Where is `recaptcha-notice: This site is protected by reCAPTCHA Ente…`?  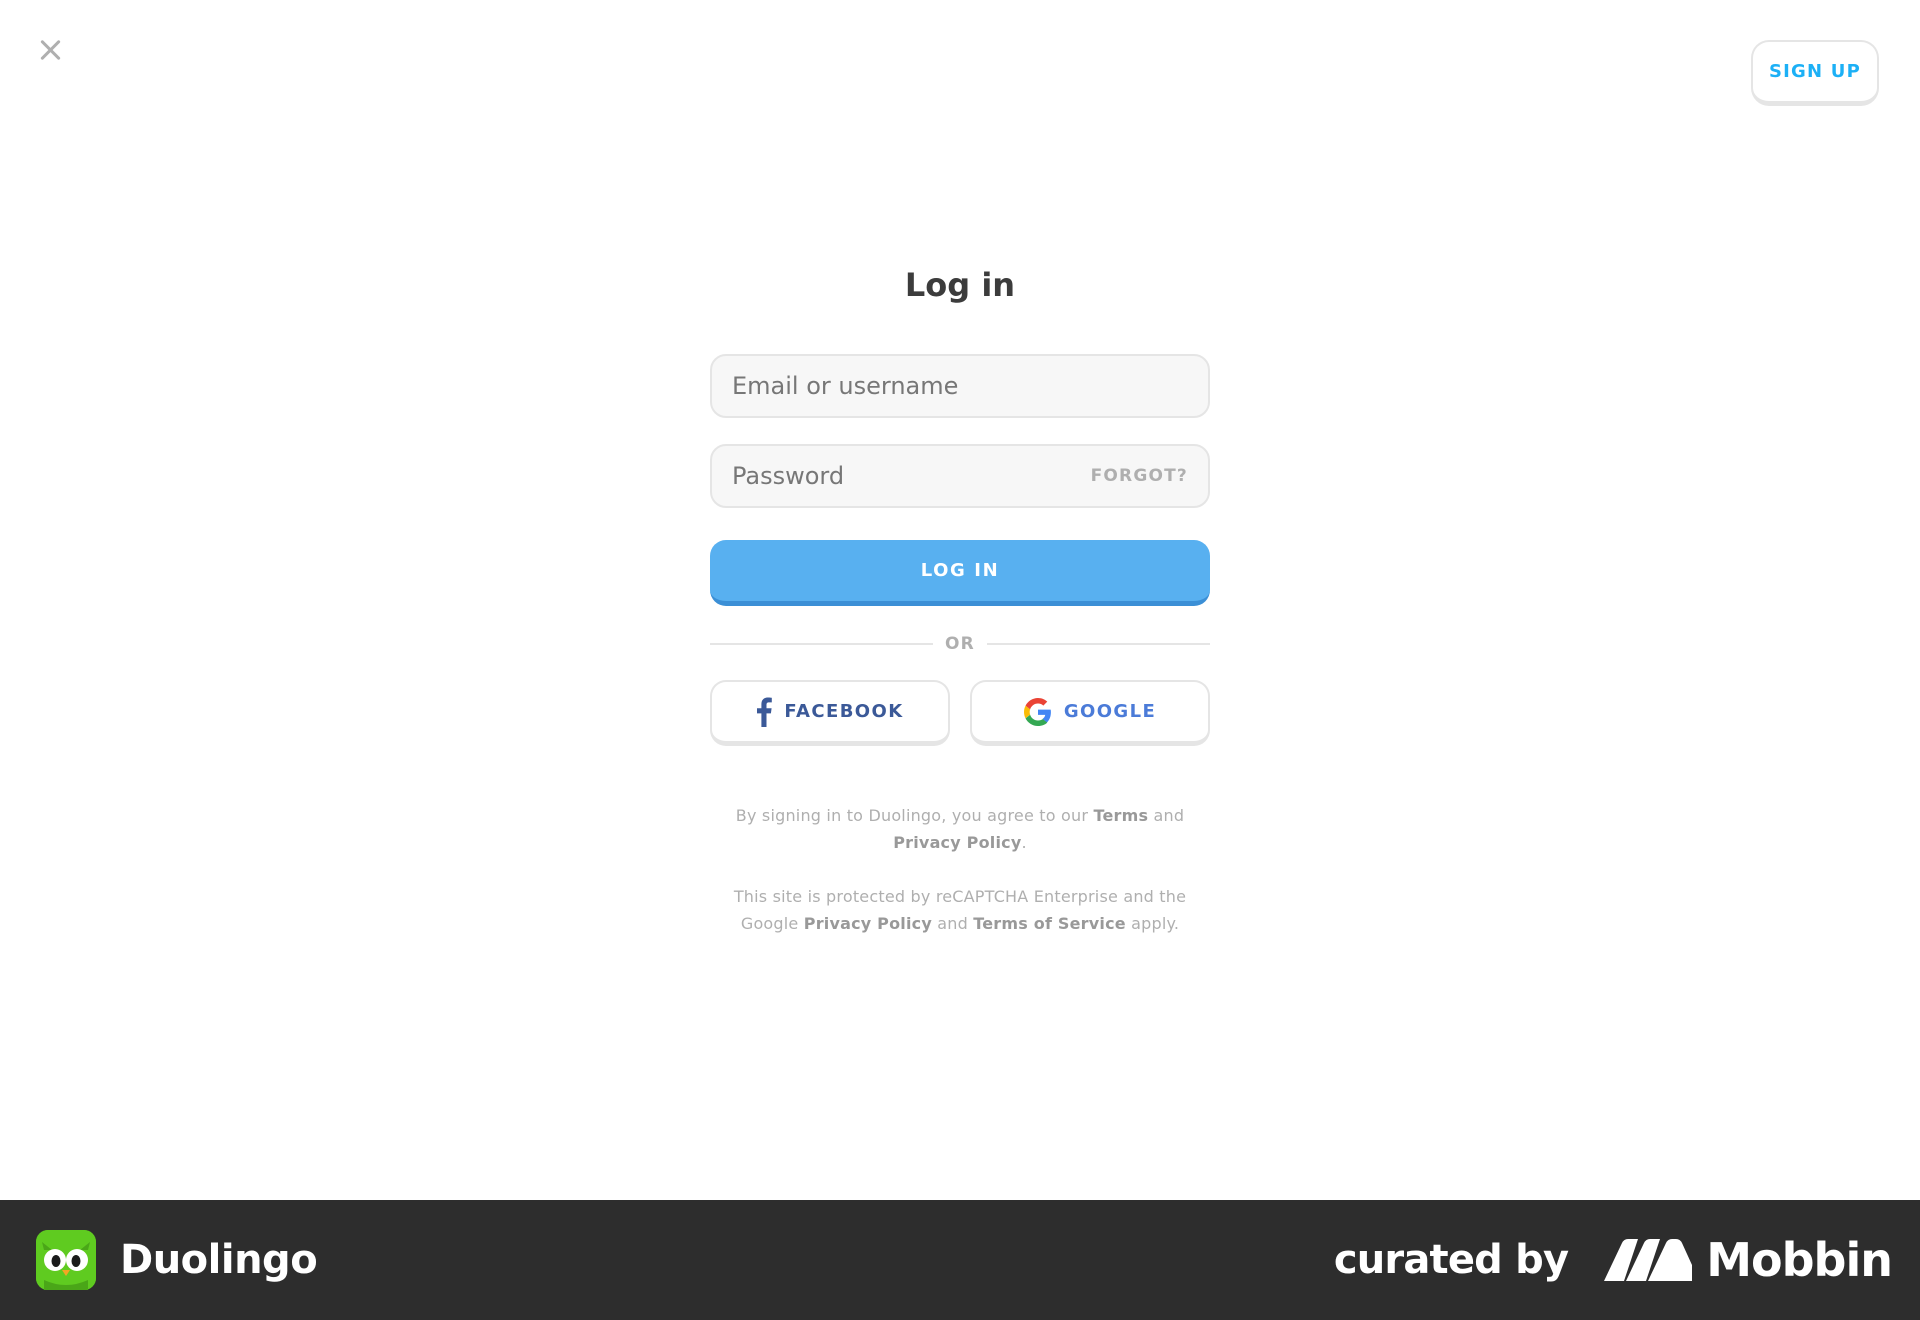 recaptcha-notice: This site is protected by reCAPTCHA Ente… is located at coordinates (960, 910).